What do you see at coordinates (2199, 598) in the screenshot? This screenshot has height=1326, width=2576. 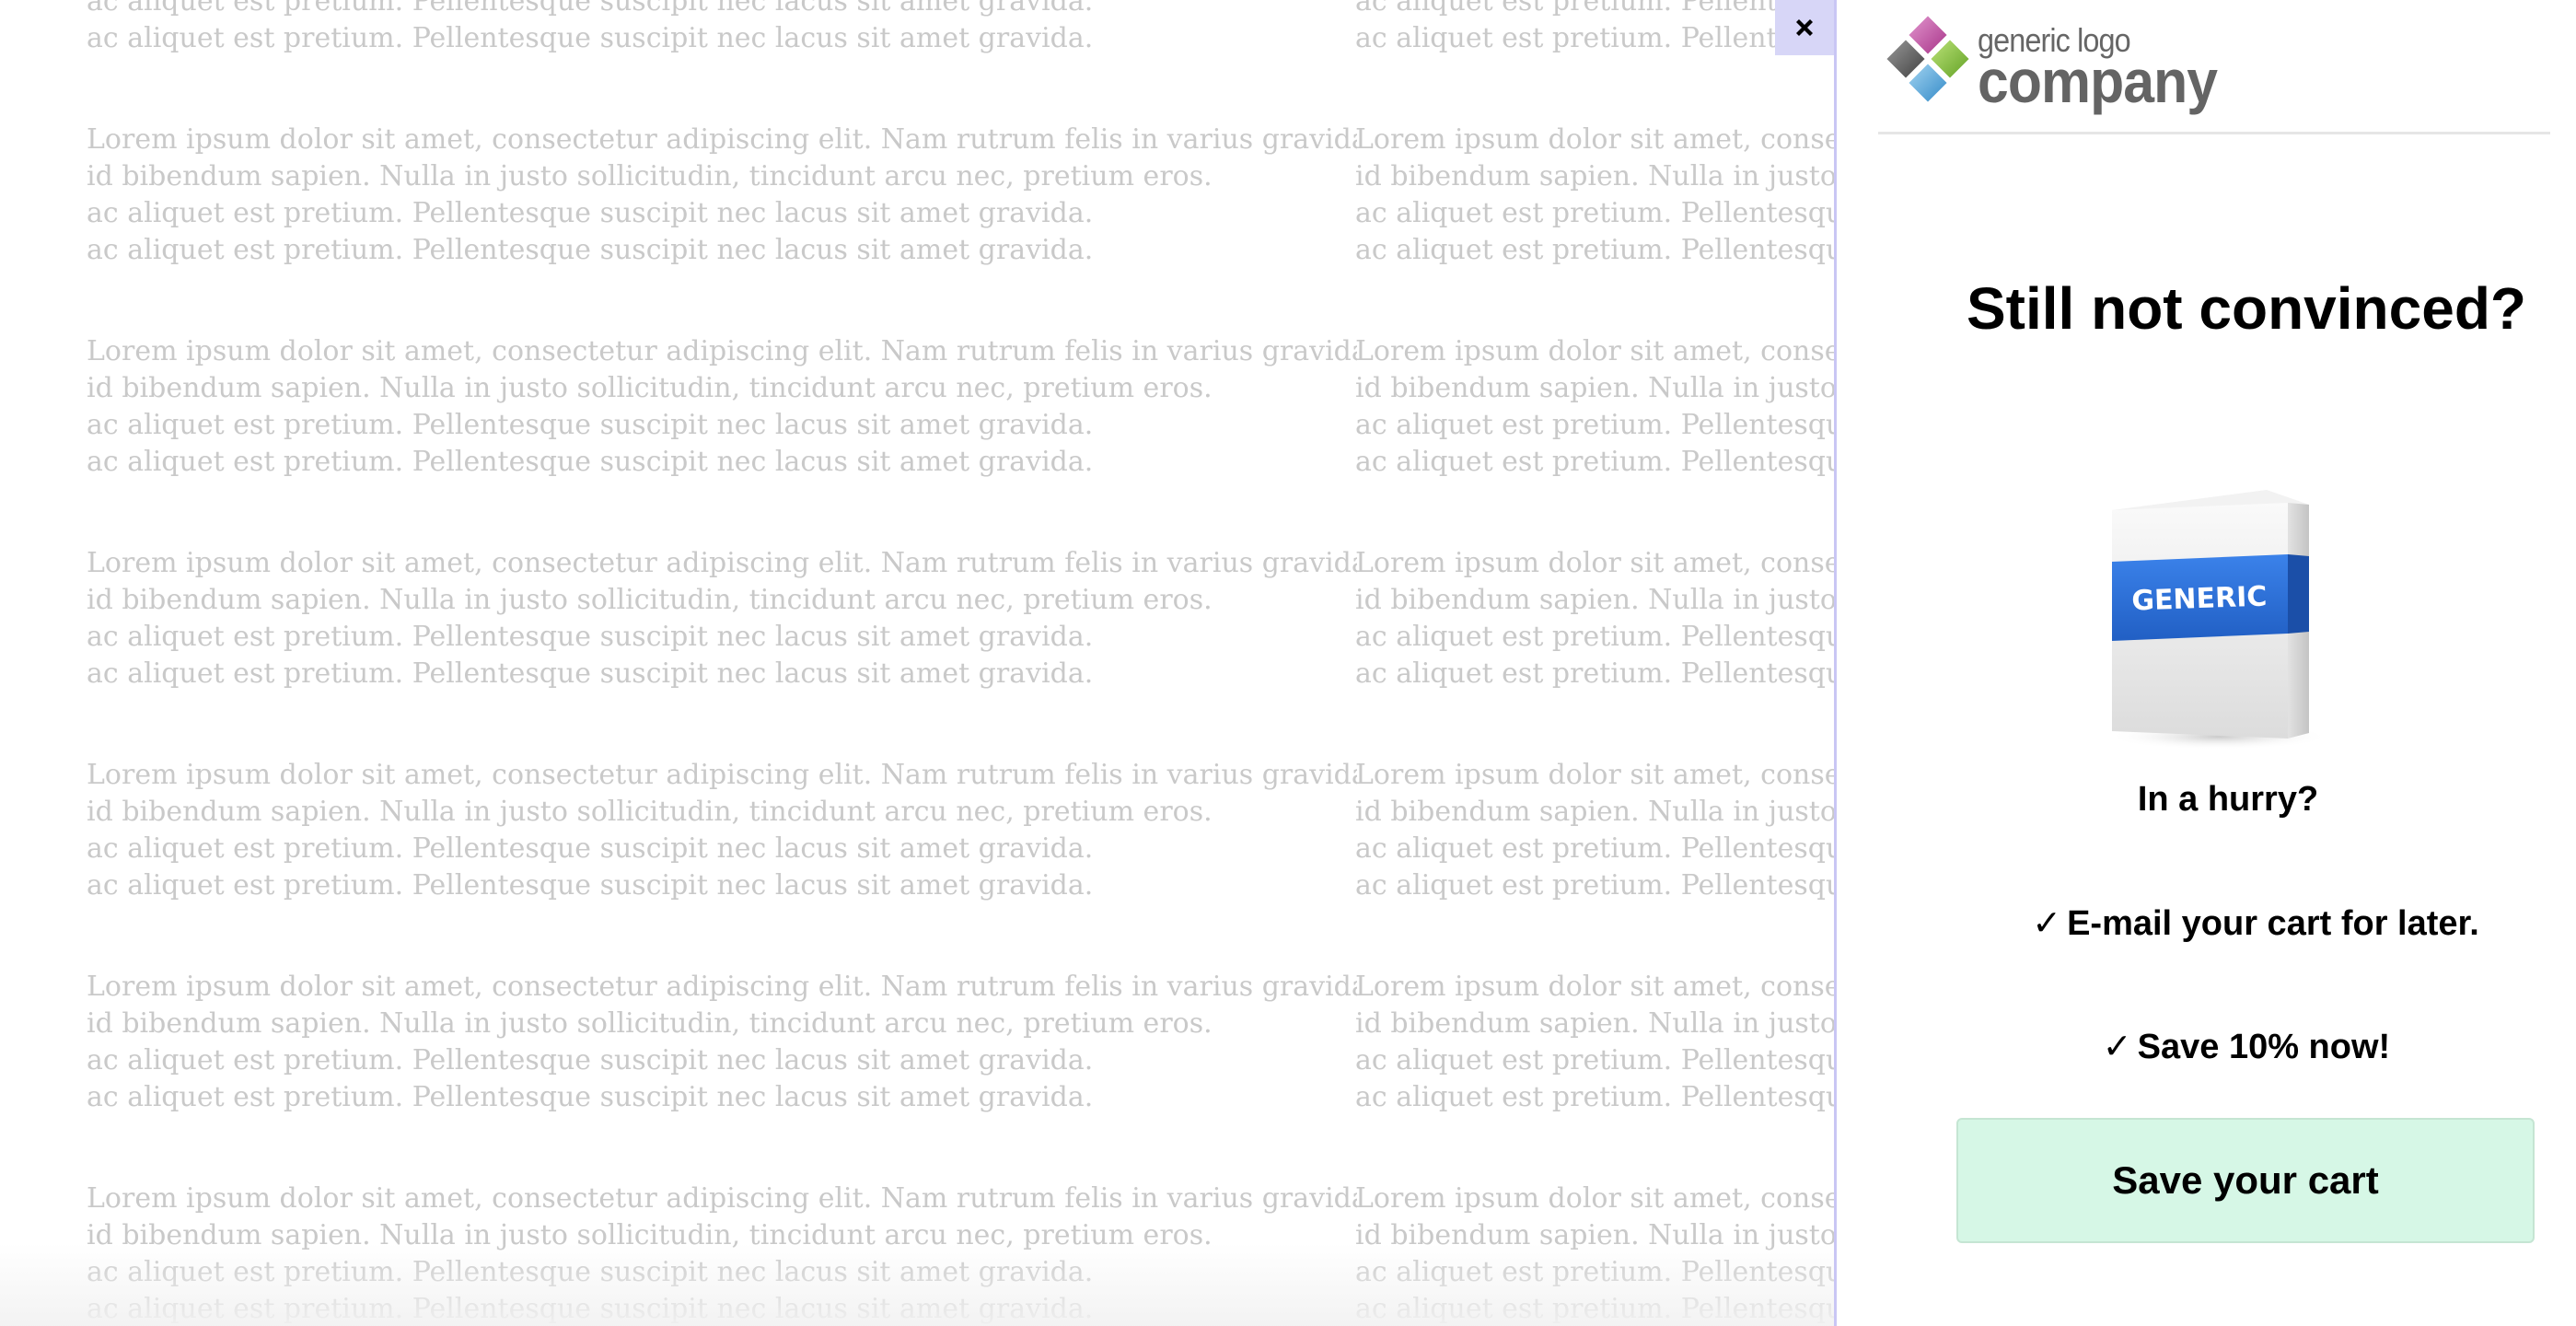 I see `product-box-label: GENERIC` at bounding box center [2199, 598].